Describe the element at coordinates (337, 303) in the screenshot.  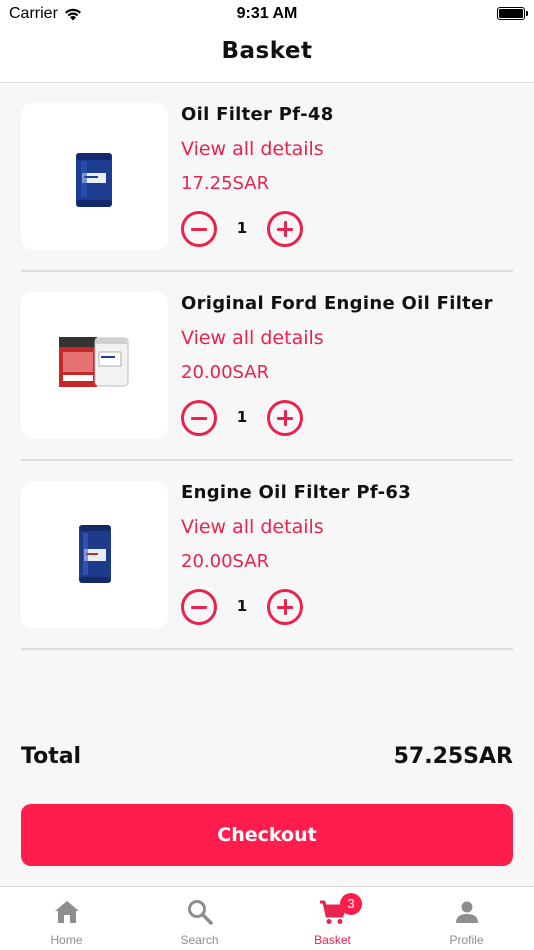
I see `product-name: Original Ford Engine Oil Filter` at that location.